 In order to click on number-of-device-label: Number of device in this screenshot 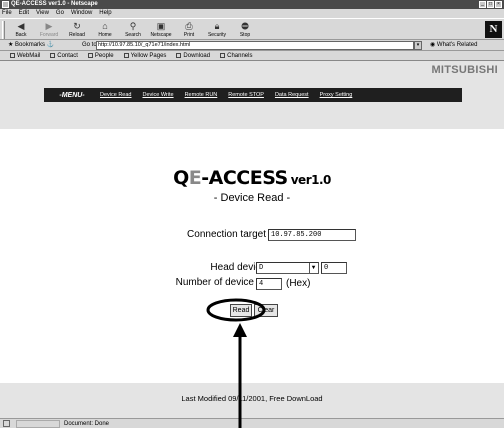, I will do `click(214, 282)`.